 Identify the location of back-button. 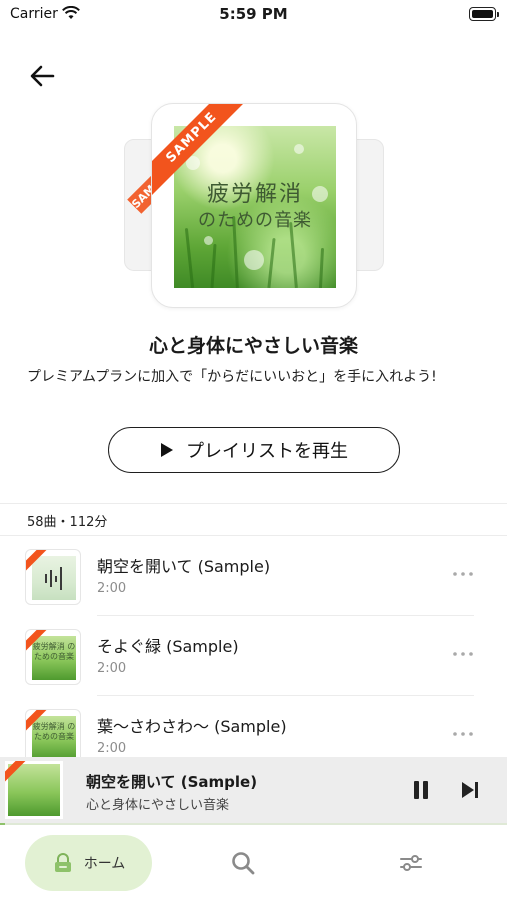
(42, 76).